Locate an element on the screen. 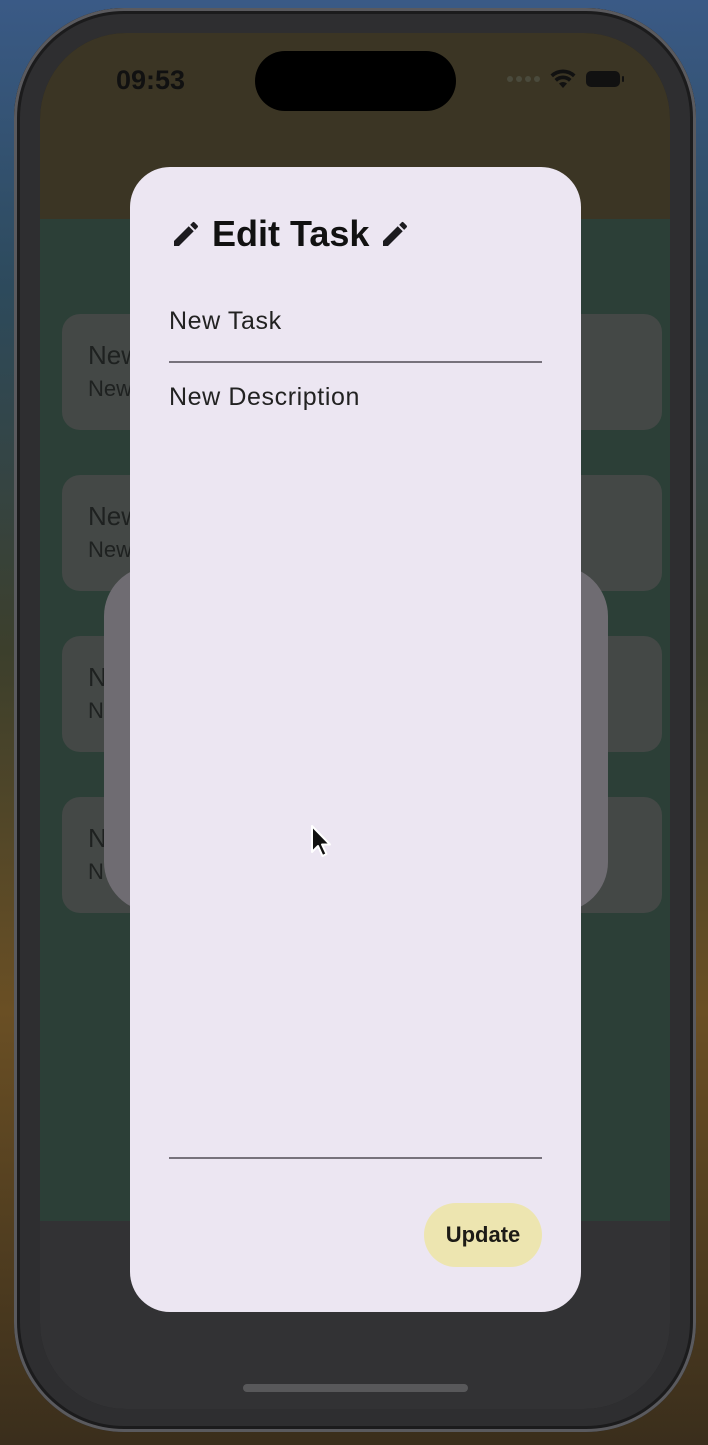 The image size is (708, 1445). task-description-value: New Description is located at coordinates (265, 397).